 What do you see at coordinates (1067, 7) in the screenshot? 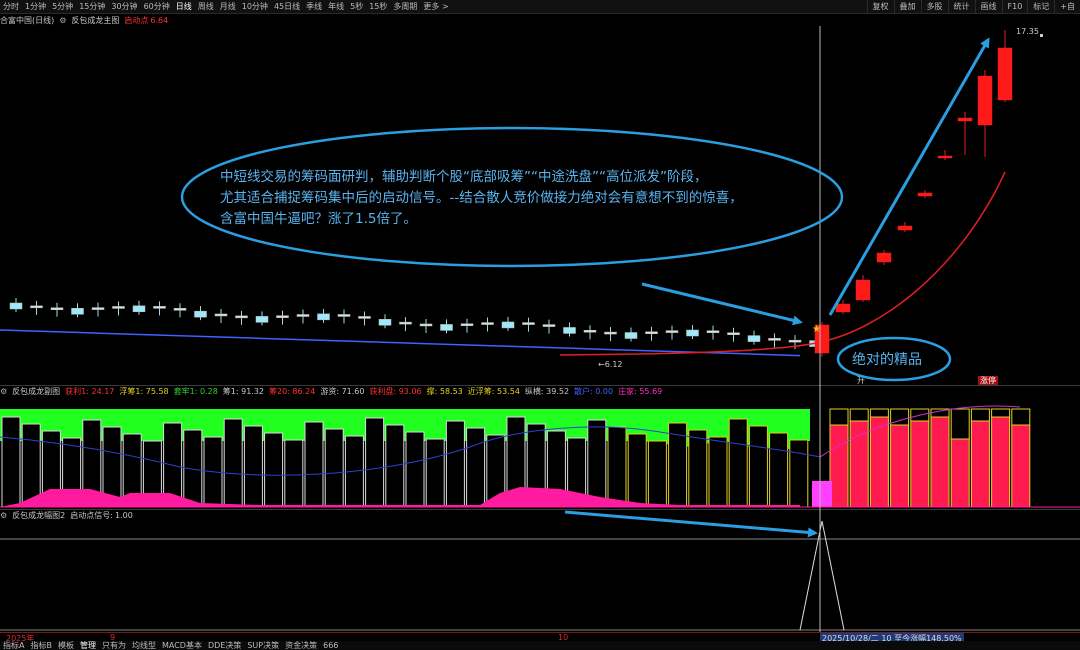
I see `tool-button: +自` at bounding box center [1067, 7].